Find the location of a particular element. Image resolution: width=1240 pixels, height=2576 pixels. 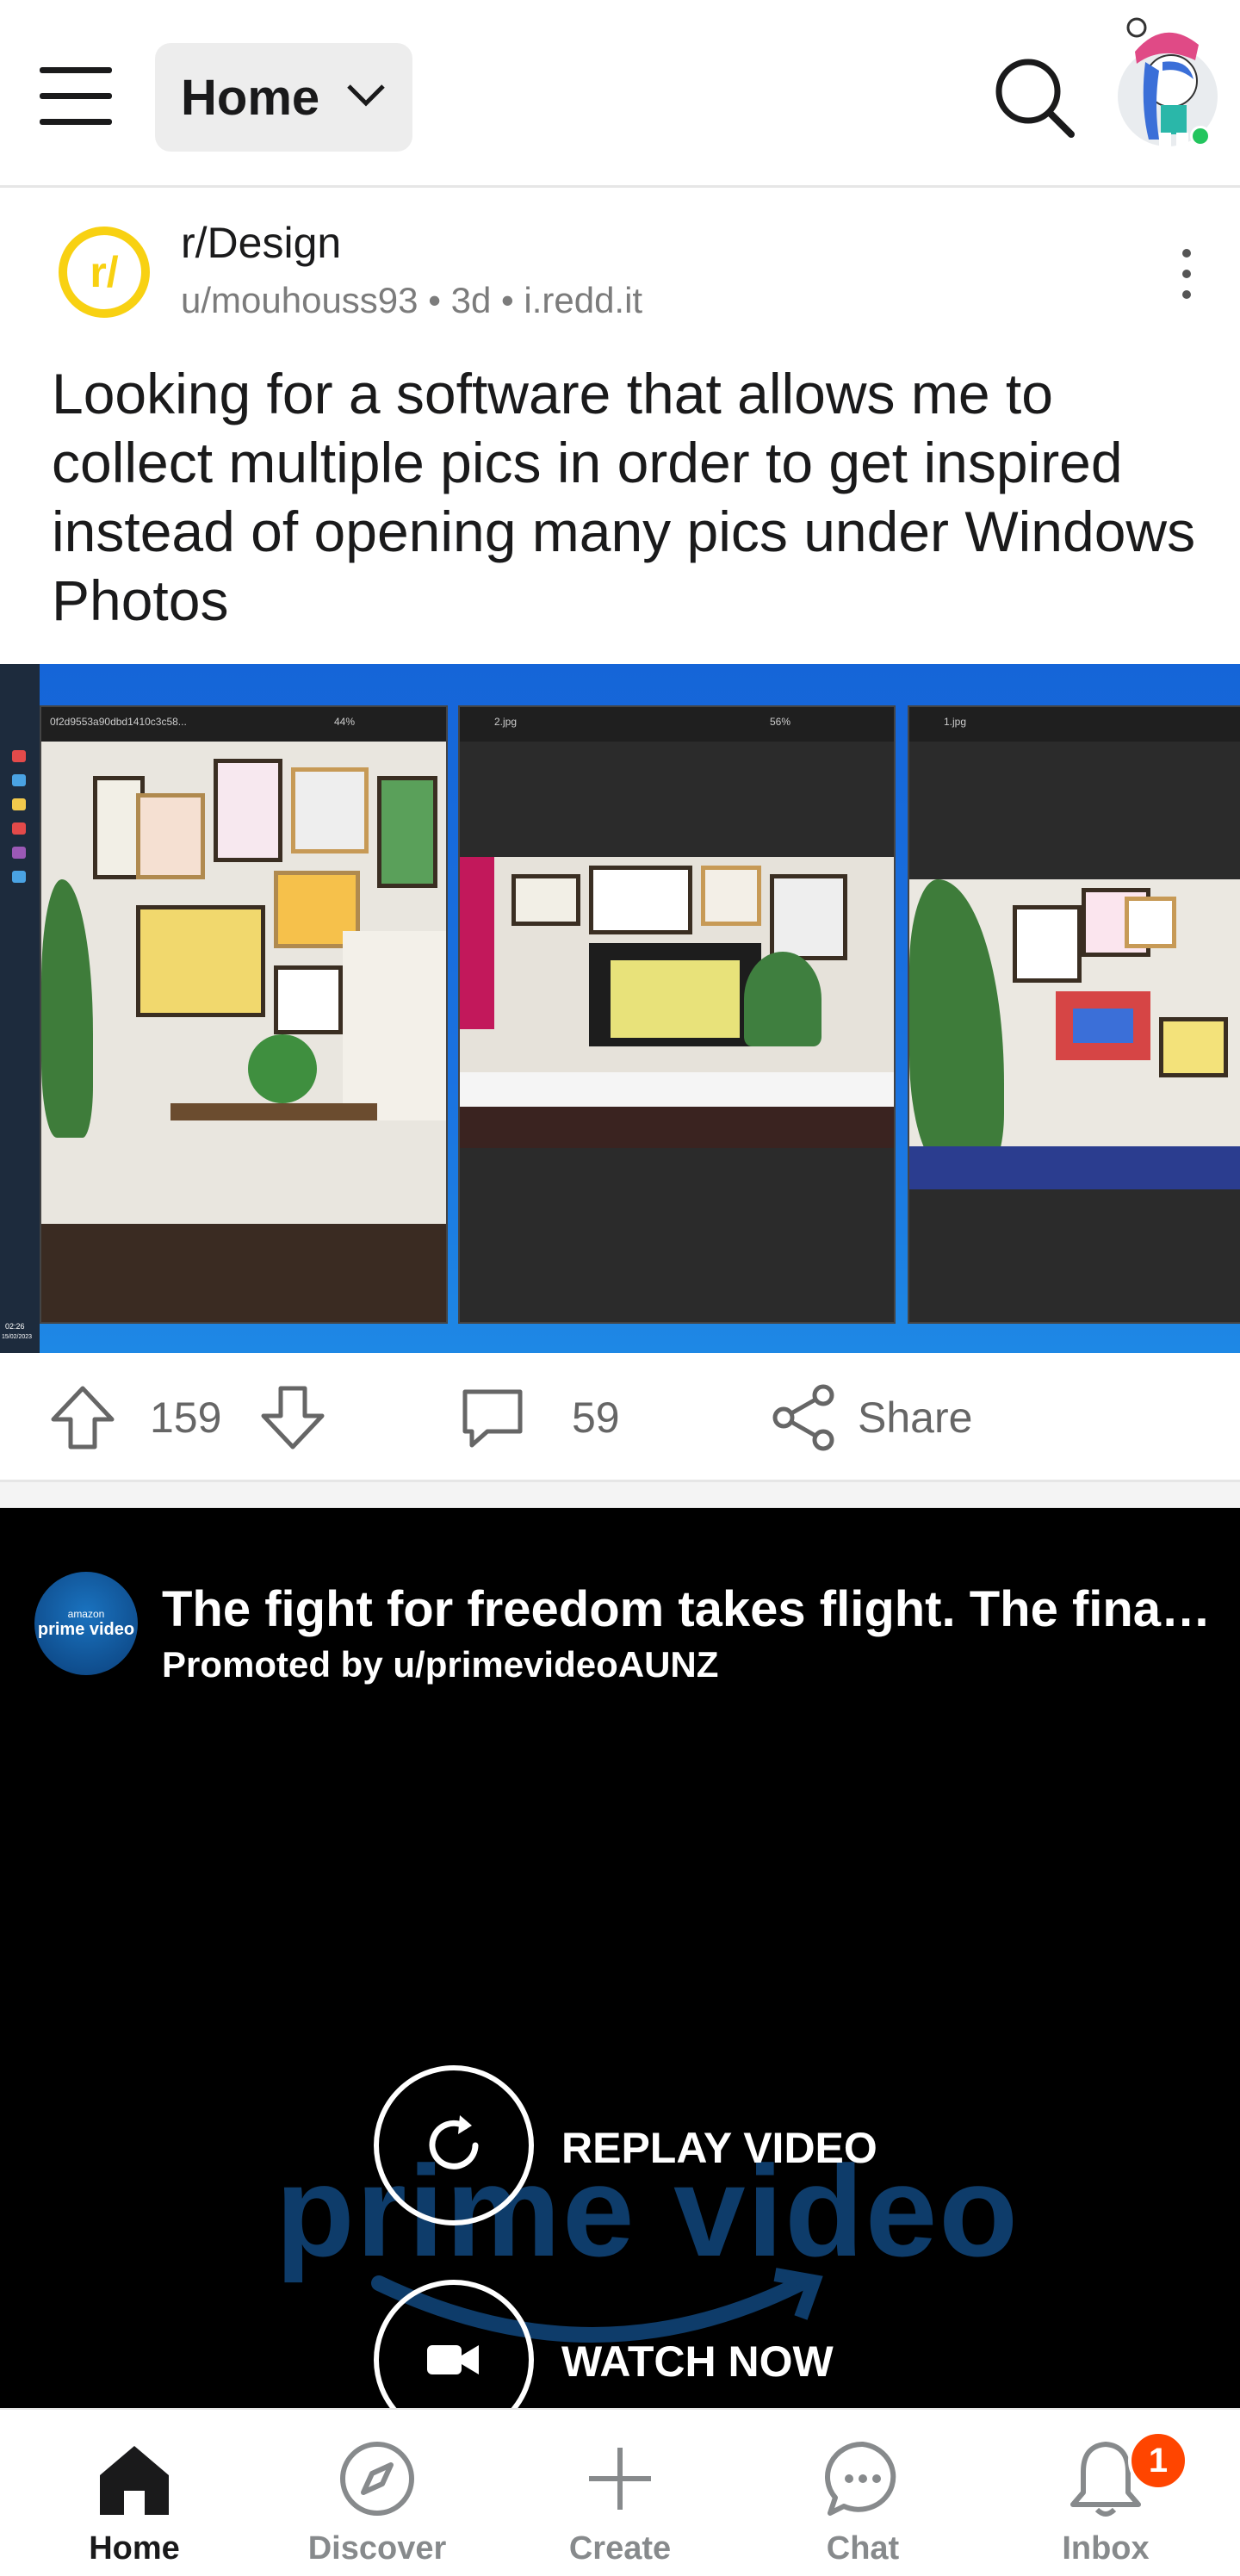

video-camera-icon is located at coordinates (453, 2359).